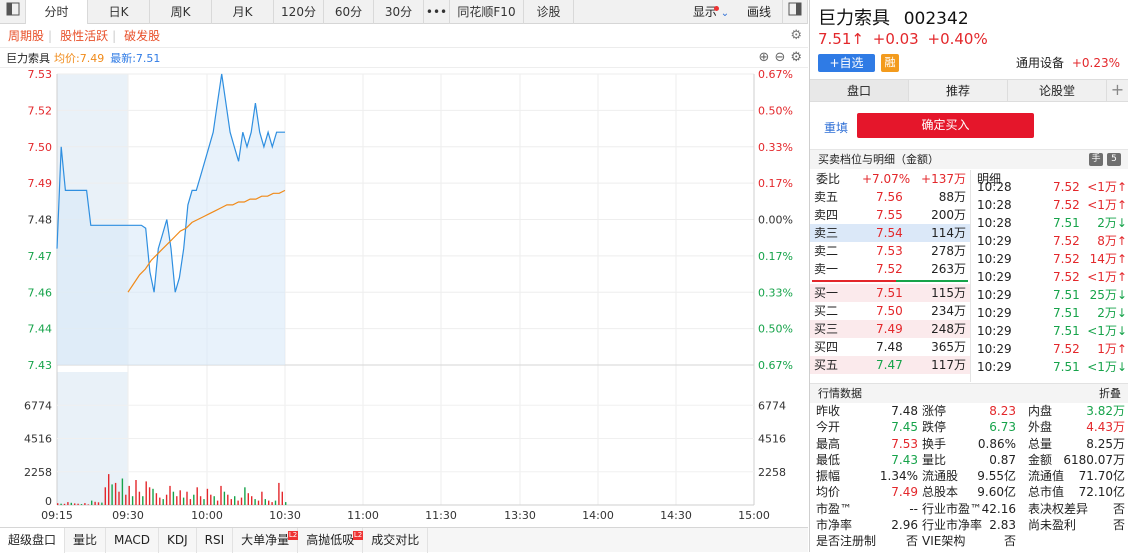 The width and height of the screenshot is (1128, 553). I want to click on buy-row: 买二 7.50 234万, so click(890, 311).